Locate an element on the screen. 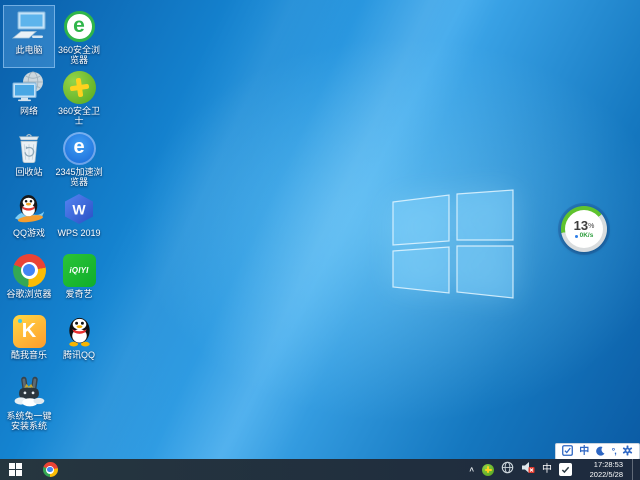 The image size is (640, 480). start-button is located at coordinates (15, 469).